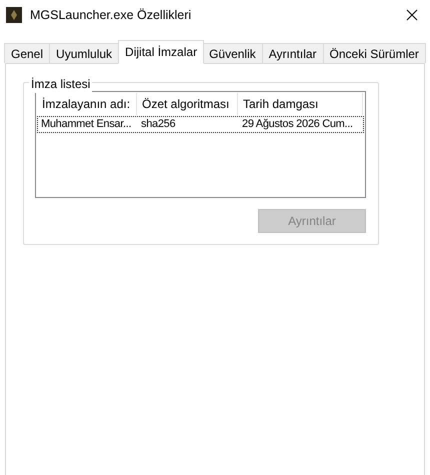 The image size is (430, 475). What do you see at coordinates (161, 52) in the screenshot?
I see `tab: Dijital İmzalar` at bounding box center [161, 52].